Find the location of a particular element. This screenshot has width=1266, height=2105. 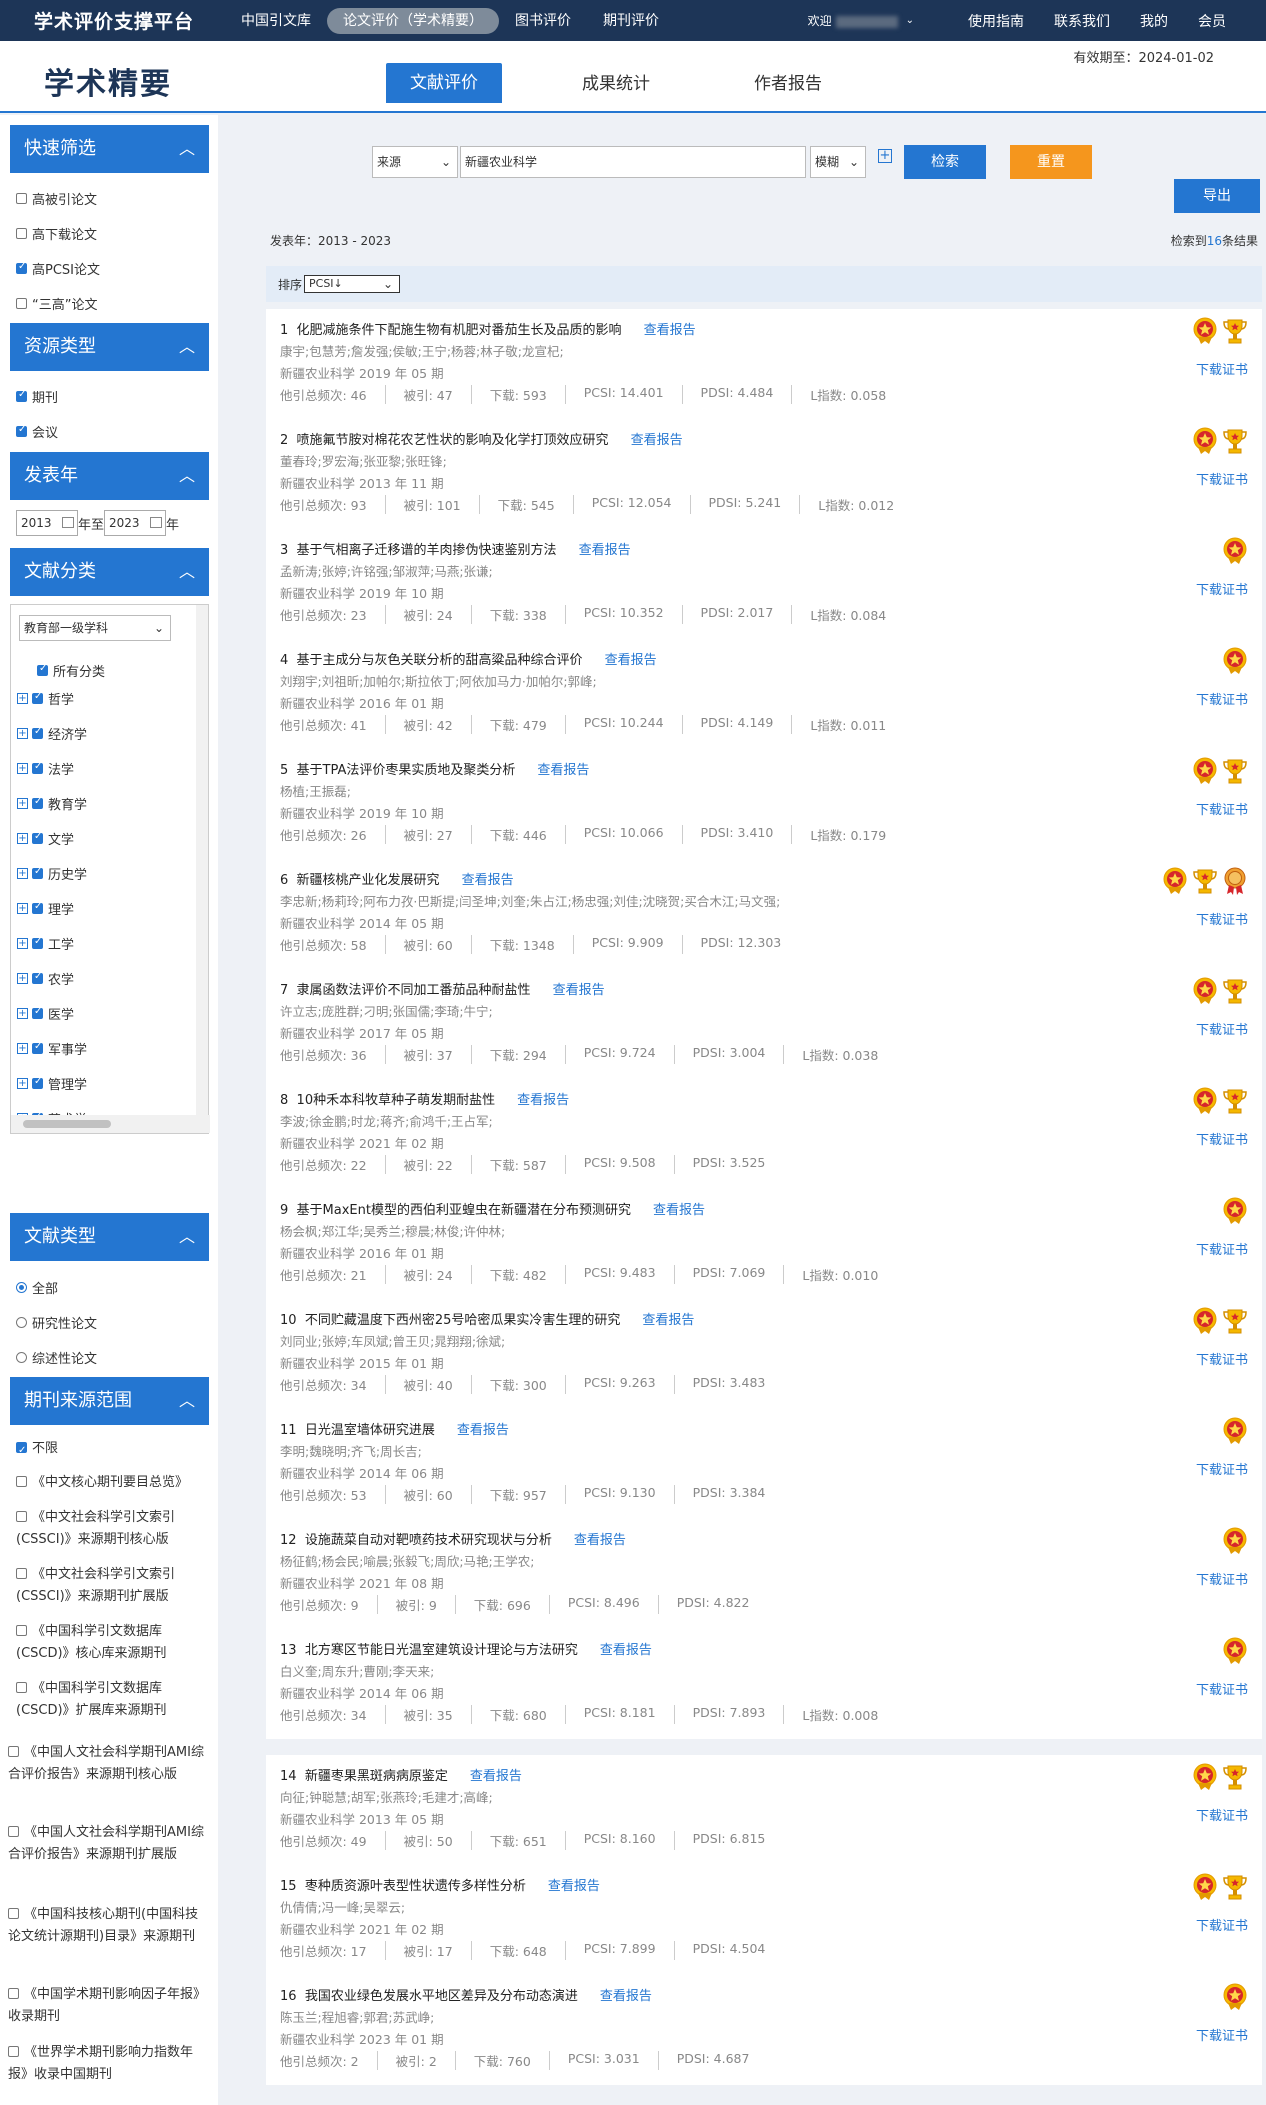

tree-node: + 经济学 is located at coordinates (52, 733).